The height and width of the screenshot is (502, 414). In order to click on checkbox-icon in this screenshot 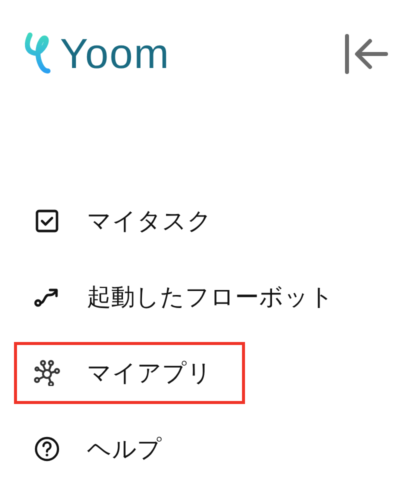, I will do `click(47, 221)`.